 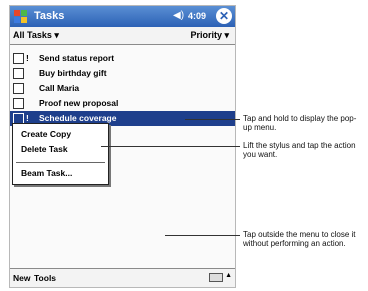 I want to click on task-label: Schedule coverage, so click(x=78, y=118).